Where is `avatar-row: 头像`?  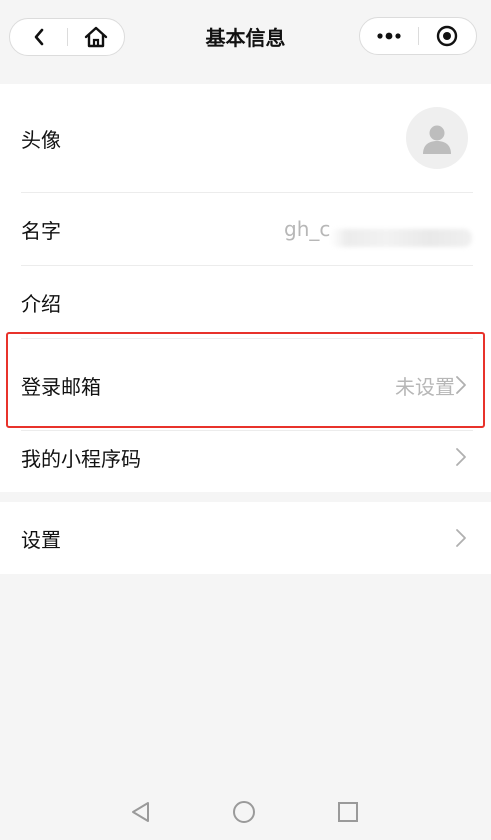 avatar-row: 头像 is located at coordinates (245, 138).